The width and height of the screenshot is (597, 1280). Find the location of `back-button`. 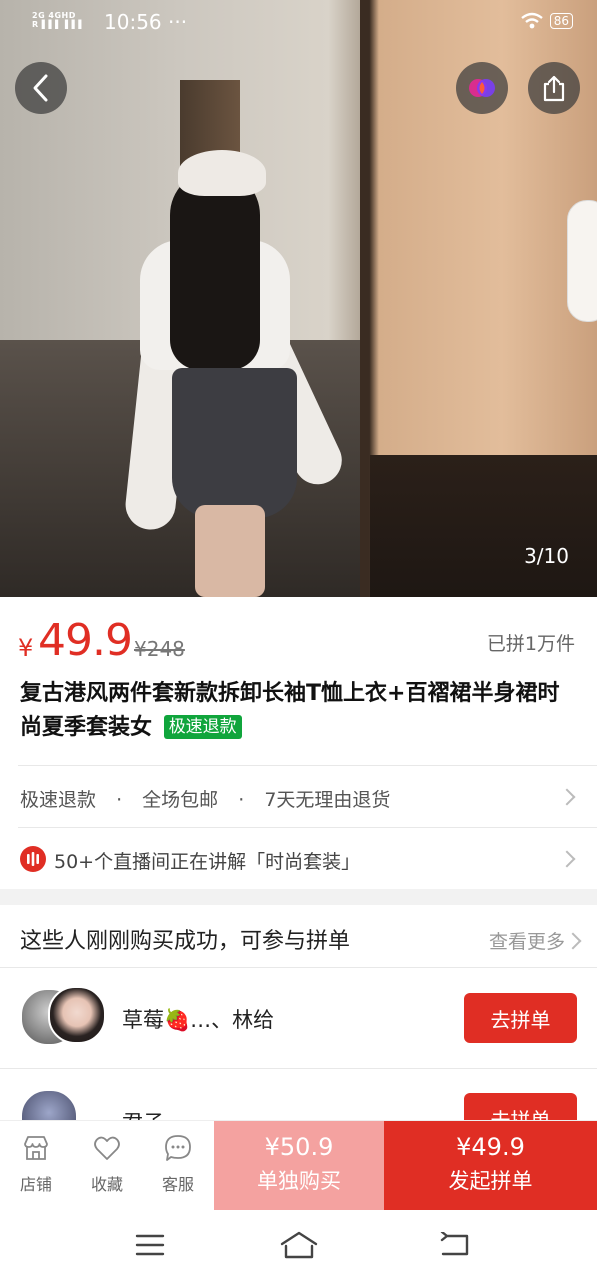

back-button is located at coordinates (41, 88).